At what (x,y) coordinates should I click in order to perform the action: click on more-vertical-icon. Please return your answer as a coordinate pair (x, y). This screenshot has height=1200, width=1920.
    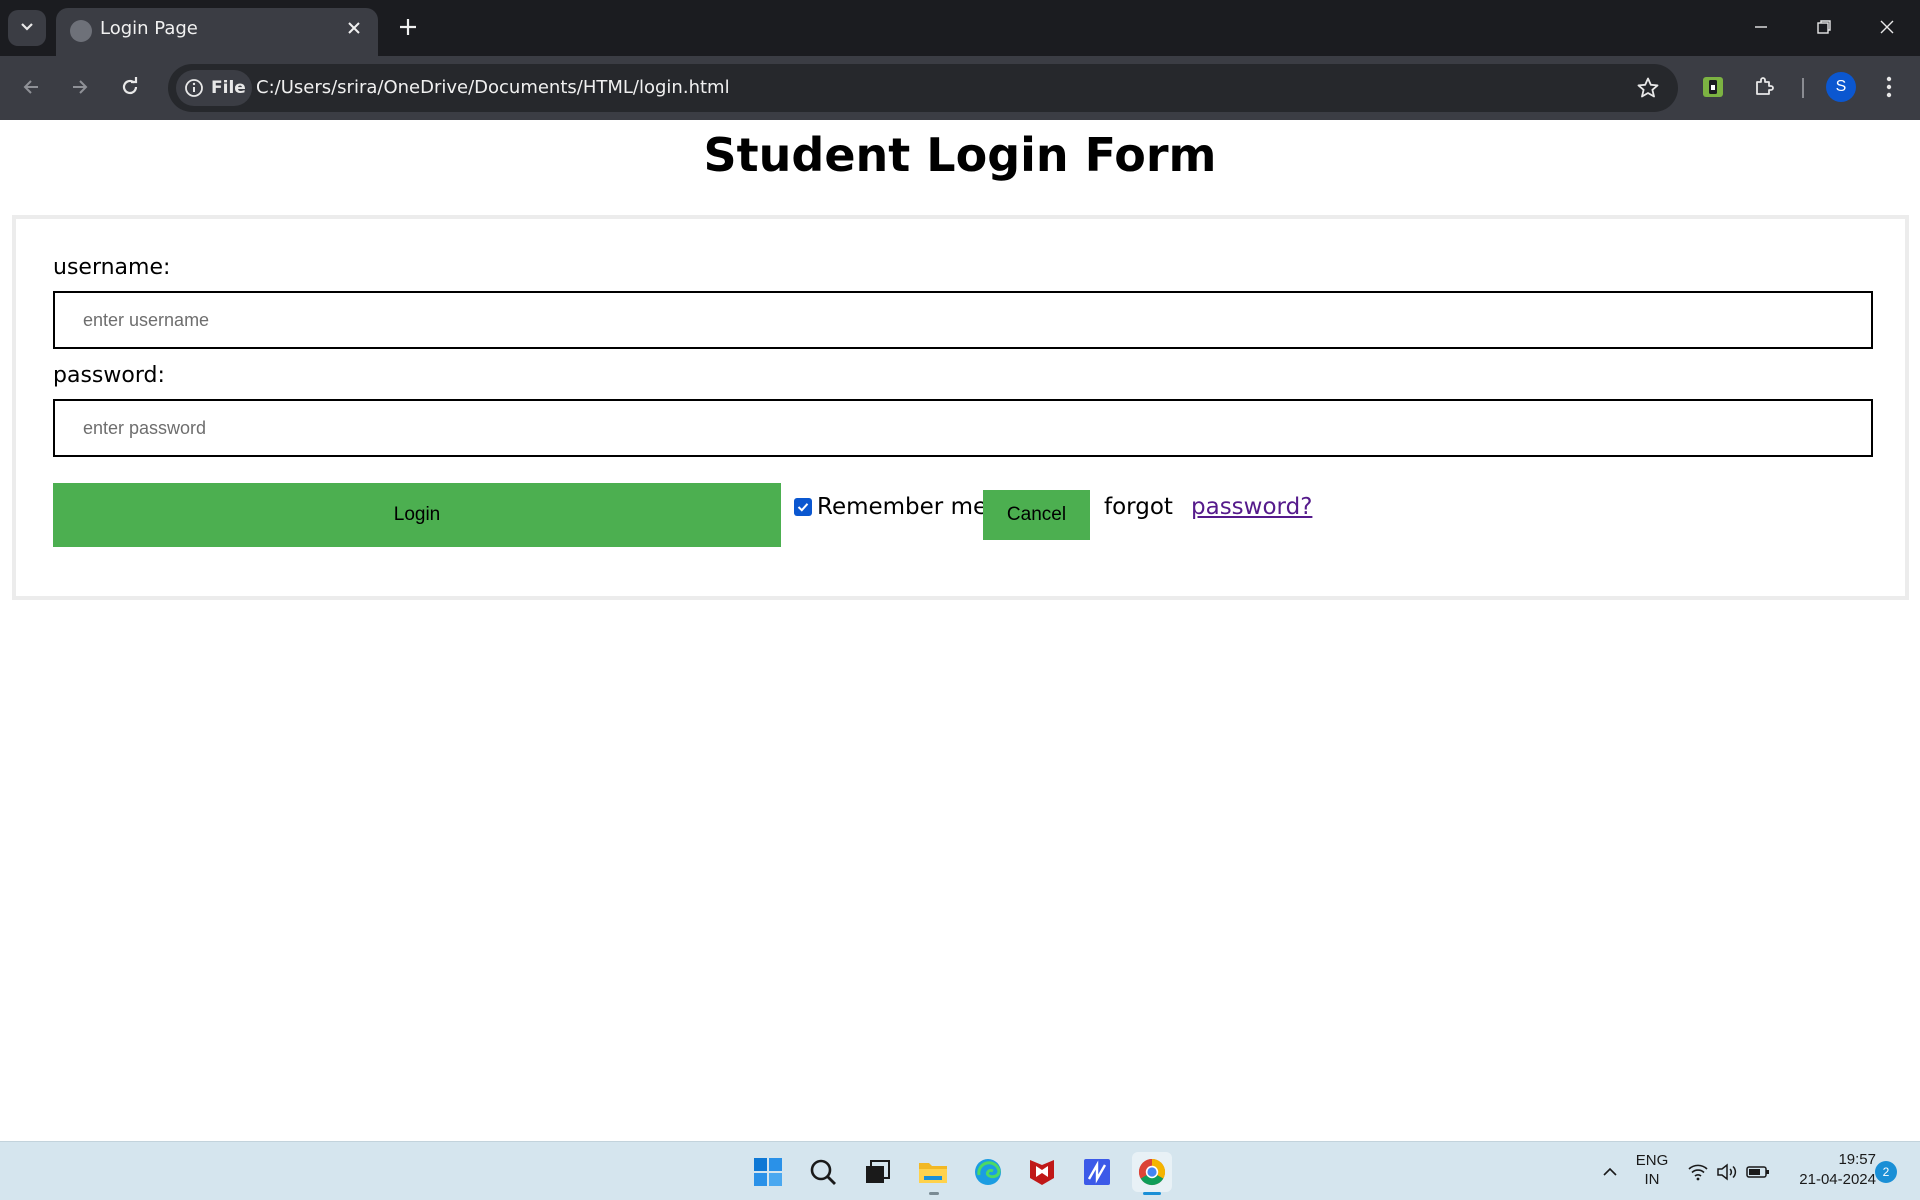
    Looking at the image, I should click on (1889, 87).